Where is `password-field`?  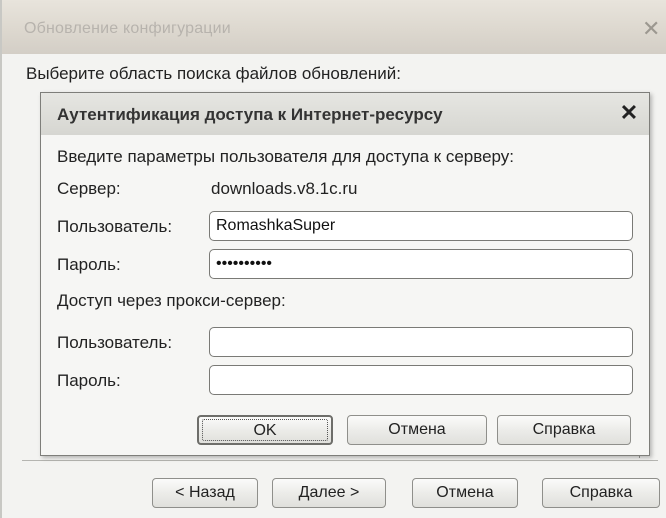 password-field is located at coordinates (421, 264).